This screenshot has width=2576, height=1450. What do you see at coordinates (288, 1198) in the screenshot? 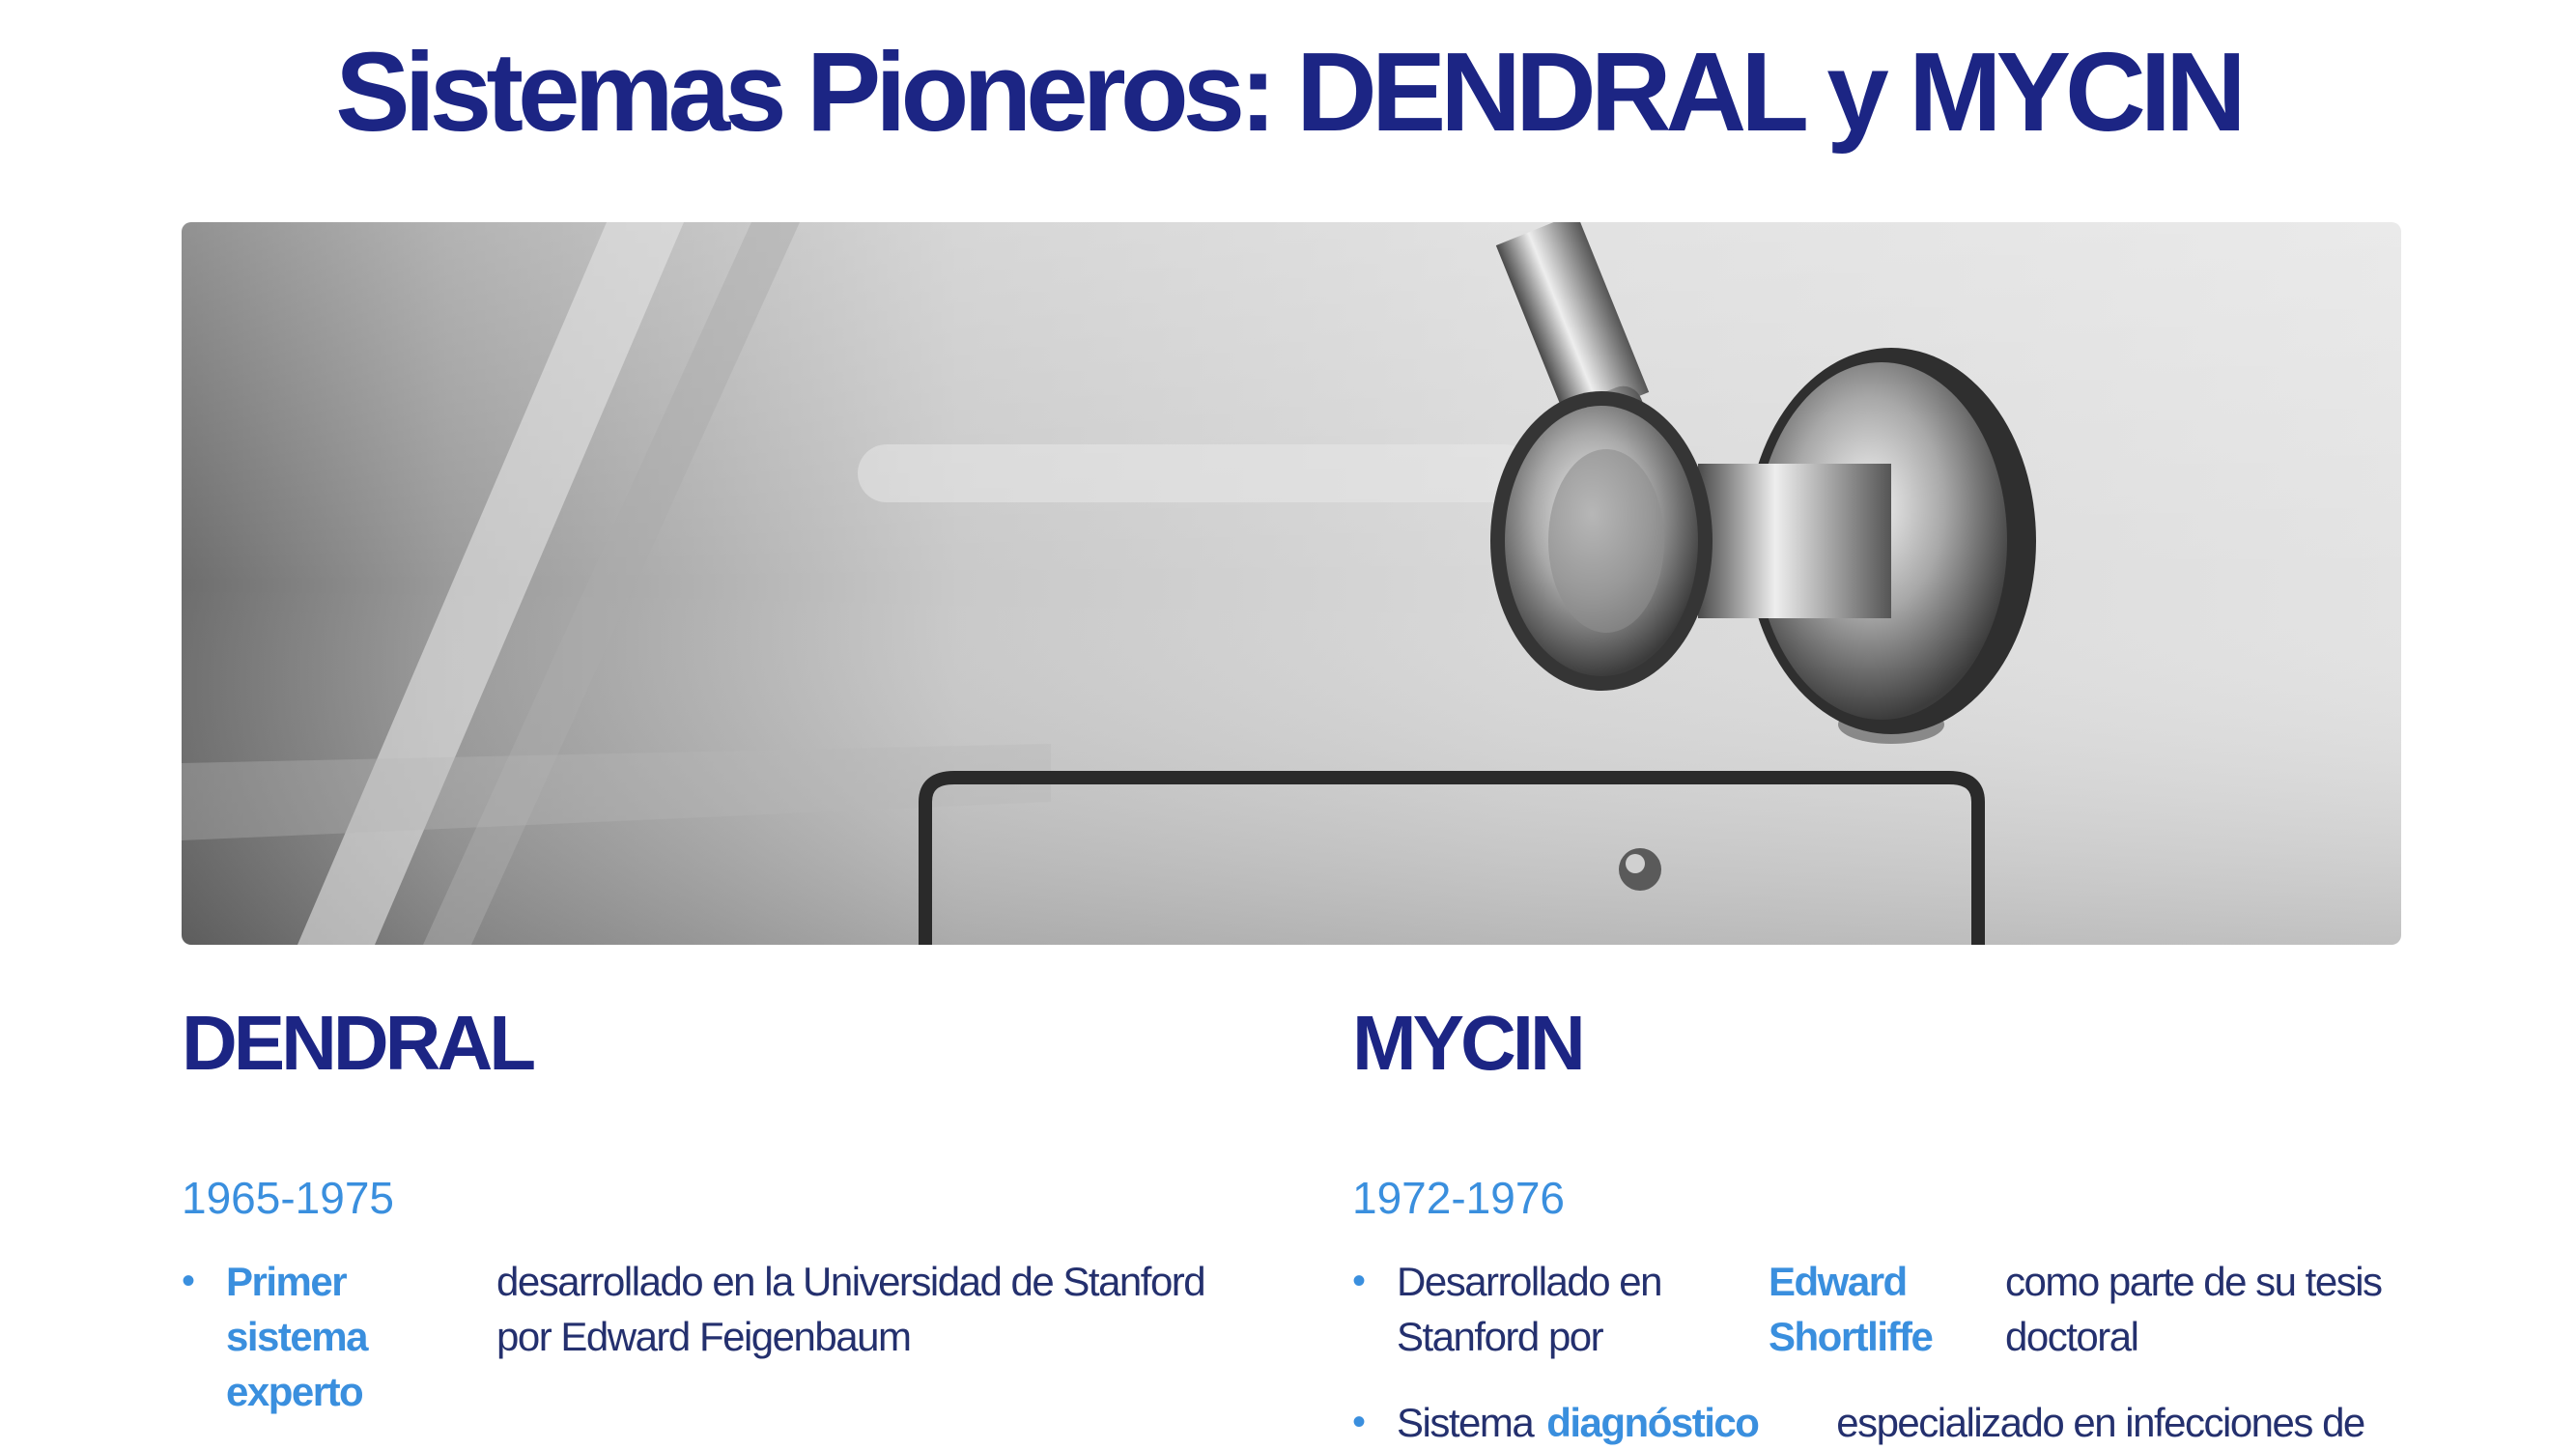
I see `dendral-years: 1965-1975` at bounding box center [288, 1198].